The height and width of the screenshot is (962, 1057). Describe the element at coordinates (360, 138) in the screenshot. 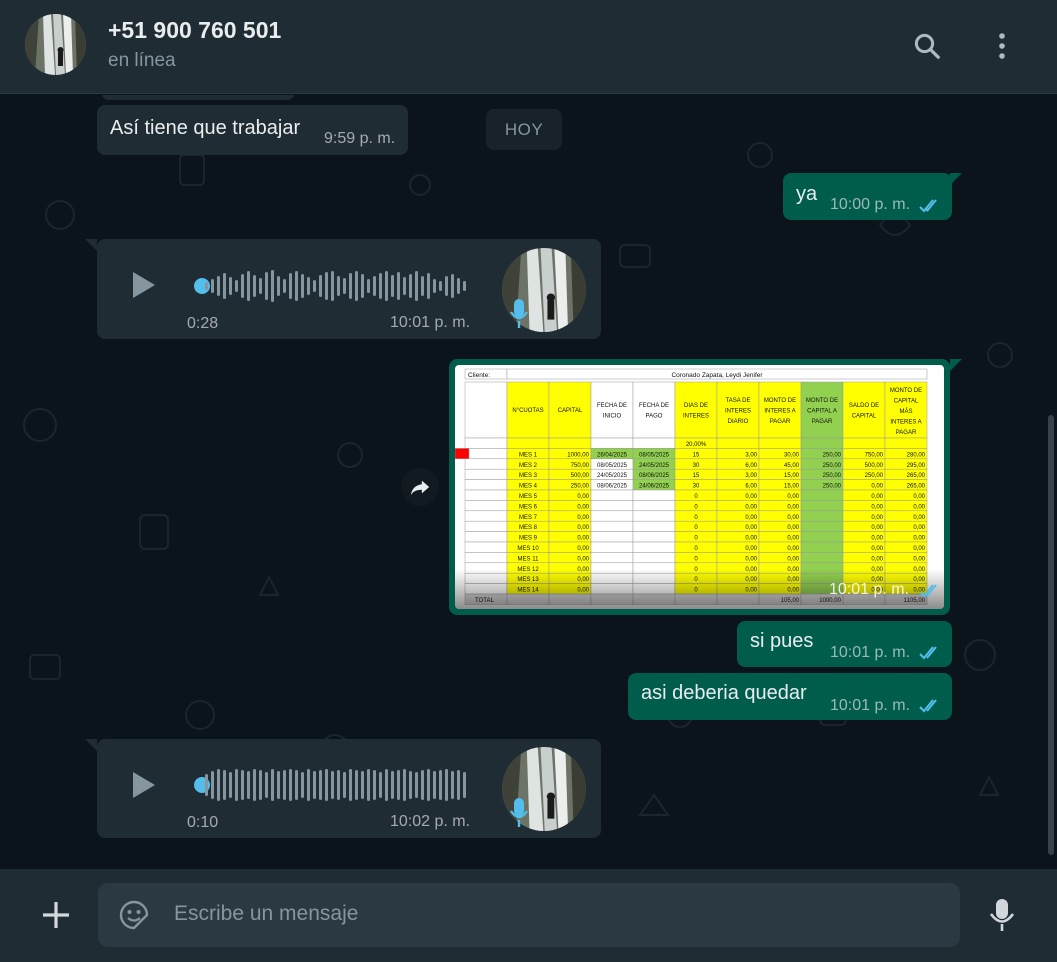

I see `message-time: 9:59 p. m.` at that location.